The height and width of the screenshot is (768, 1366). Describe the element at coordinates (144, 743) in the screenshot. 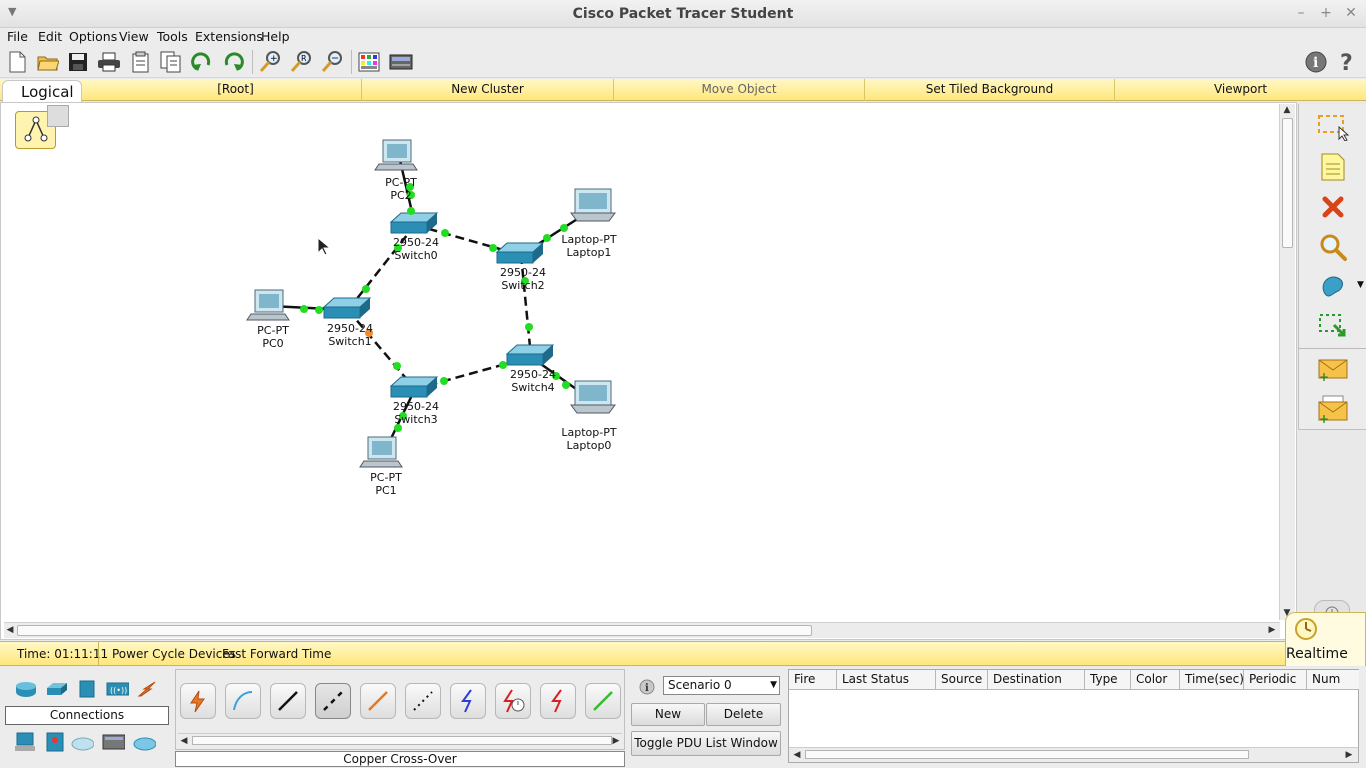

I see `multiuser-connection-category-icon` at that location.